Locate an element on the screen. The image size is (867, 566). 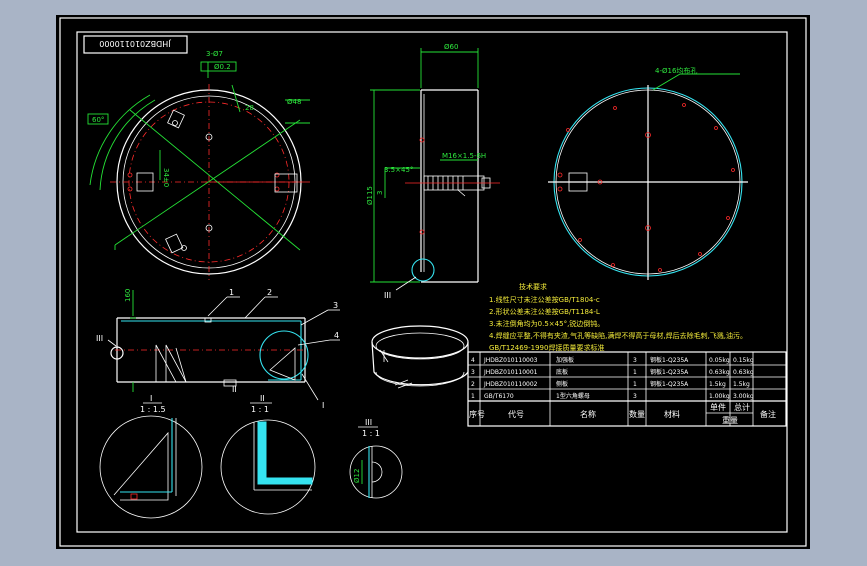
tech-item-3: 3.未注倒角均为0.5×45°,锐边倒钝。 is located at coordinates (546, 323).